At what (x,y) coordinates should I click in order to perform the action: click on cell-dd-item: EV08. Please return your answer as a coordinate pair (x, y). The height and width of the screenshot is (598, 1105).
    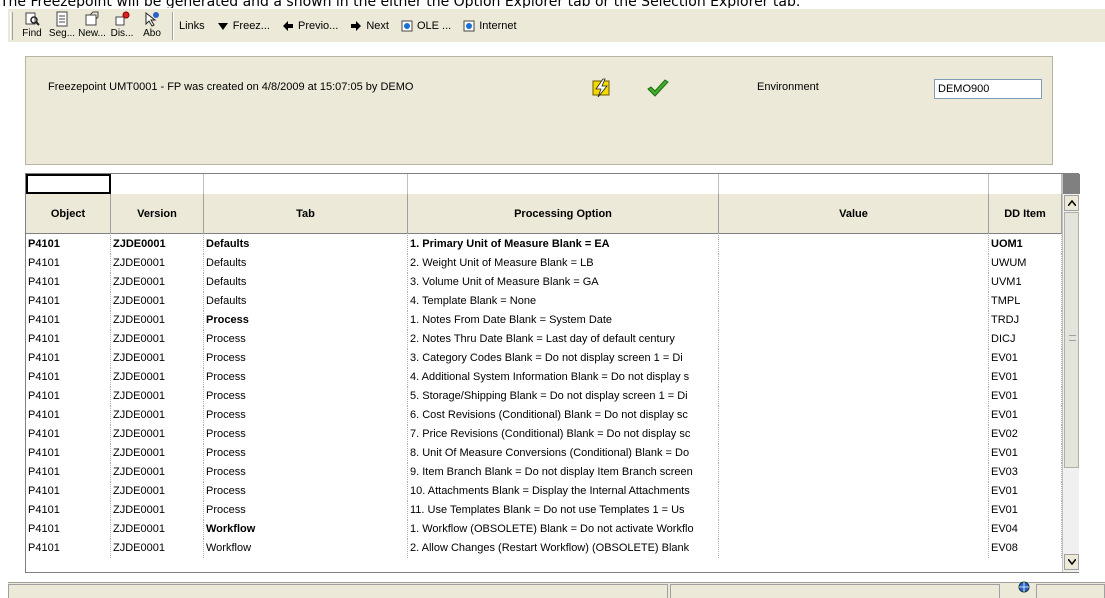
    Looking at the image, I should click on (1025, 548).